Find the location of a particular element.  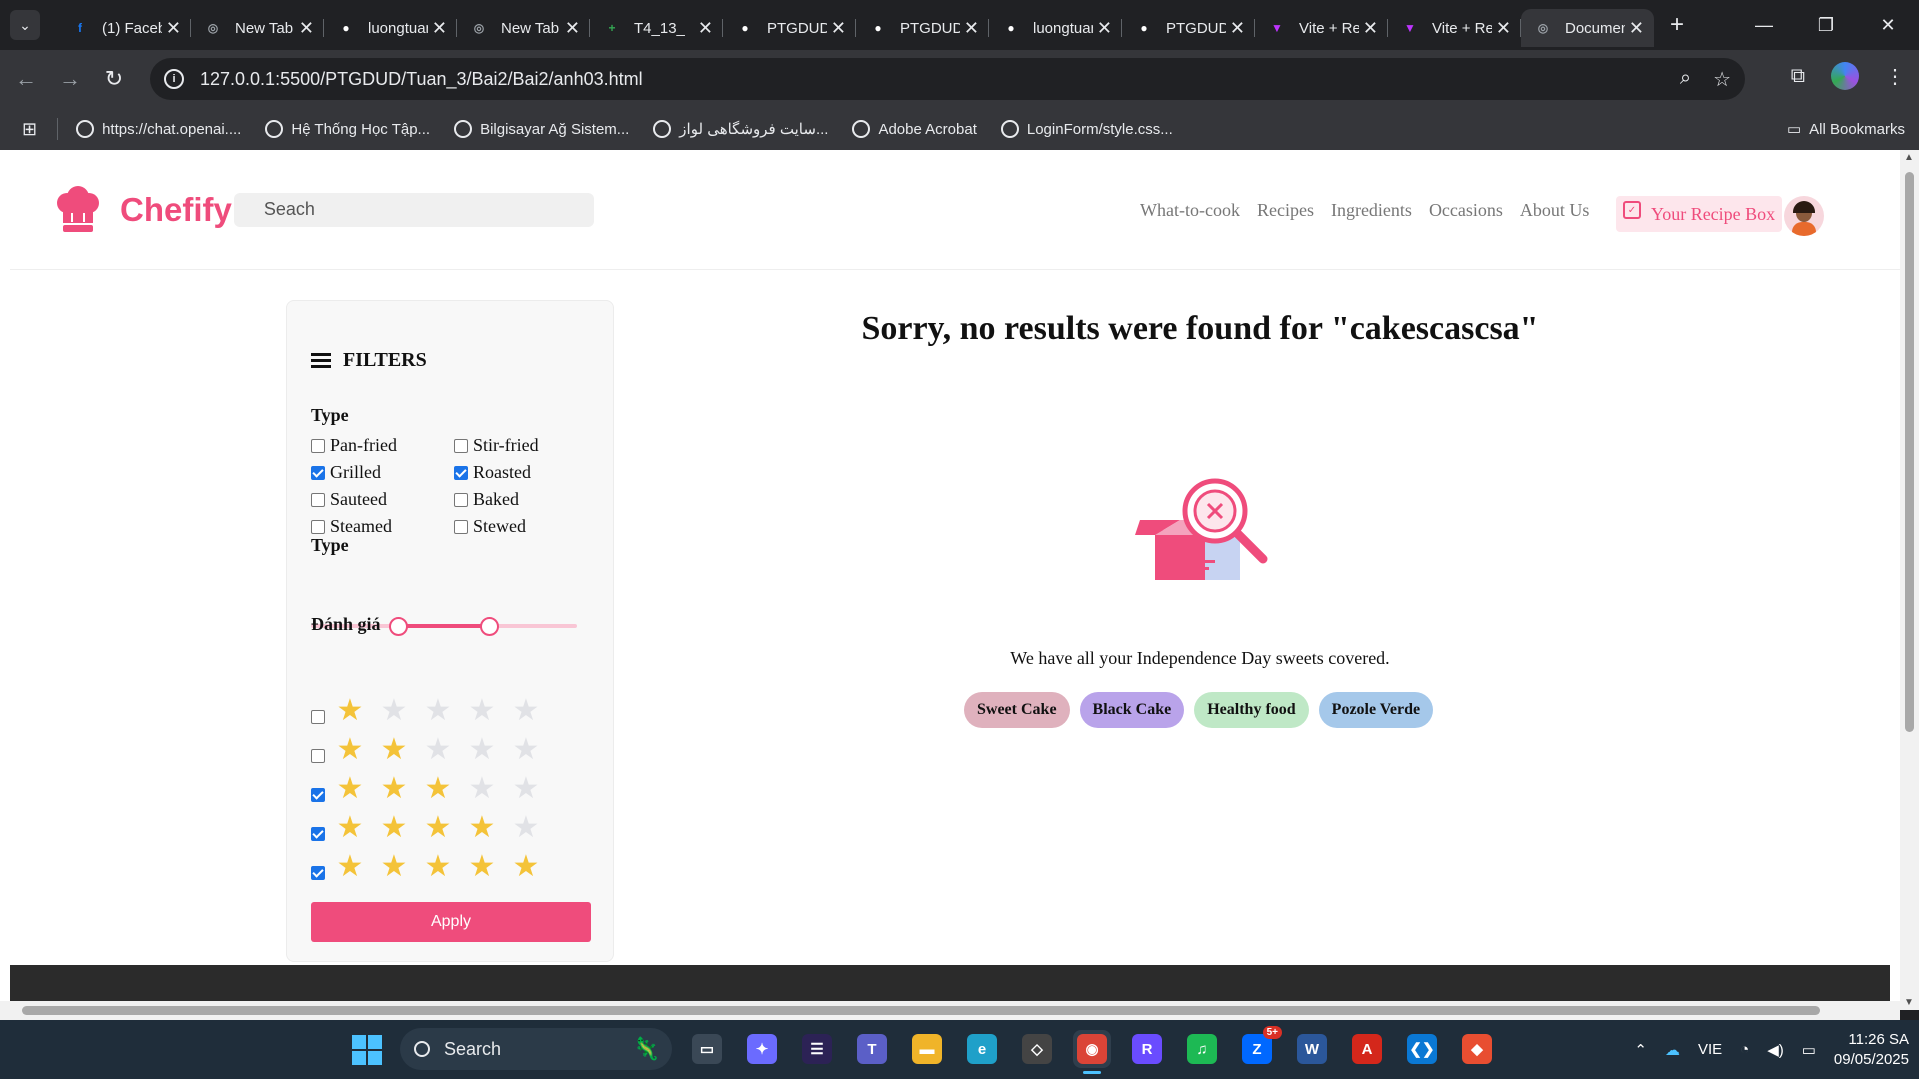

bookmark-item: Adobe Acrobat is located at coordinates (914, 129).